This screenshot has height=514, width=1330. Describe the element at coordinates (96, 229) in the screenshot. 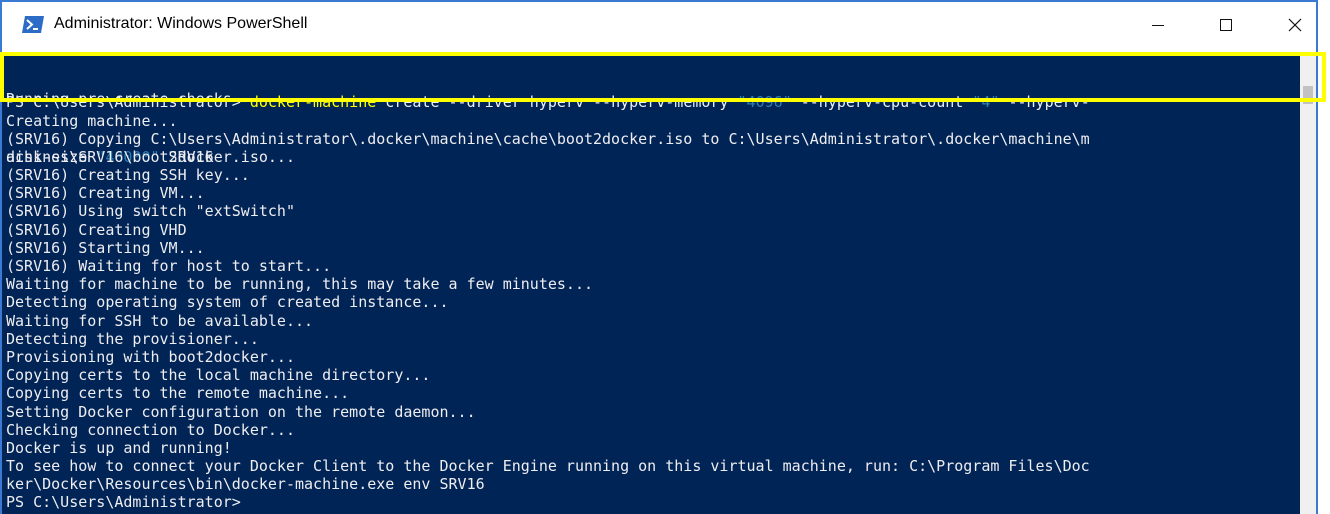

I see `console-line: (SRV16) Creating VHD` at that location.